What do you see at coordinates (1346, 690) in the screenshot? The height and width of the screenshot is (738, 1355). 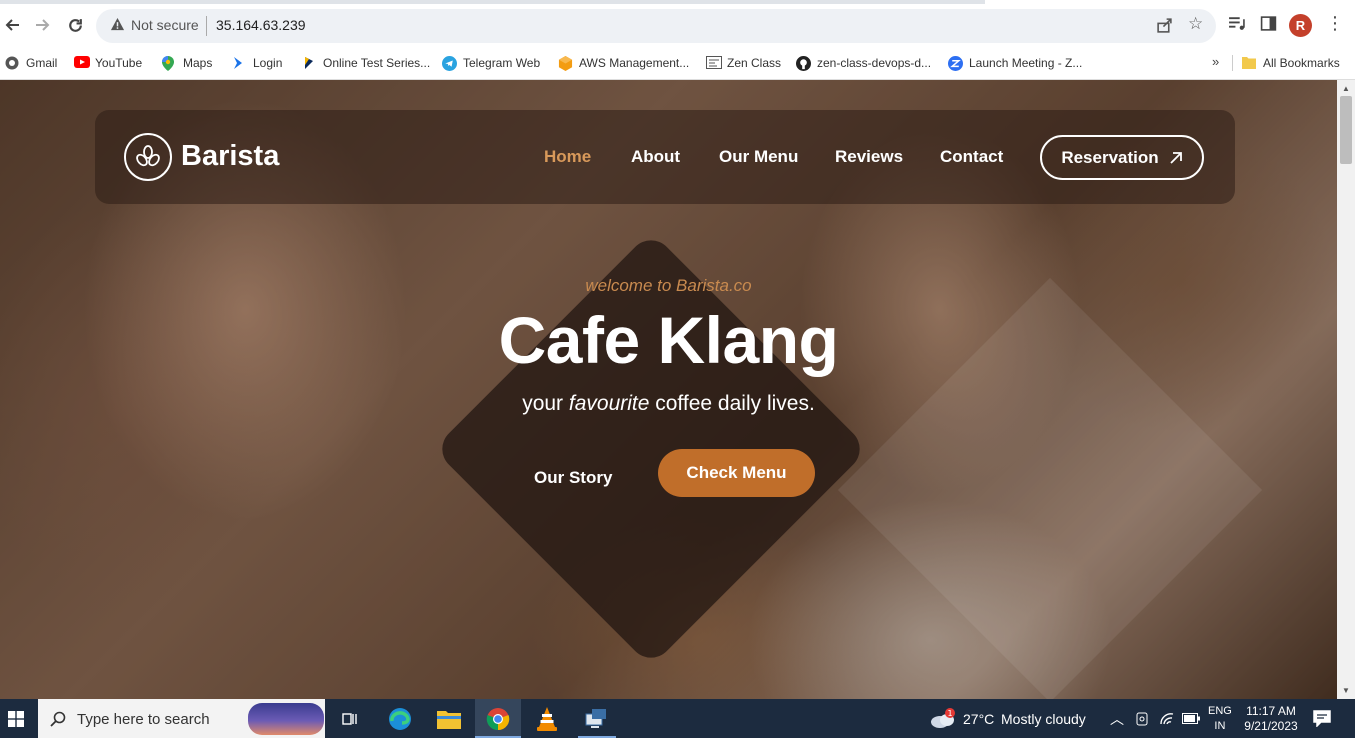 I see `scroll-down-arrow-icon: ▼` at bounding box center [1346, 690].